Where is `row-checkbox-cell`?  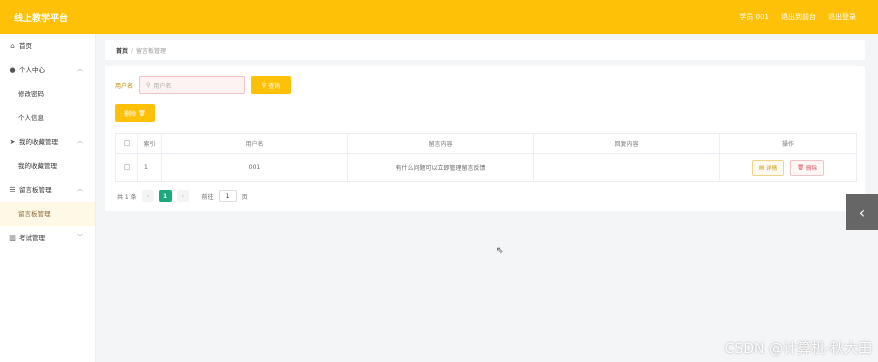 row-checkbox-cell is located at coordinates (126, 167).